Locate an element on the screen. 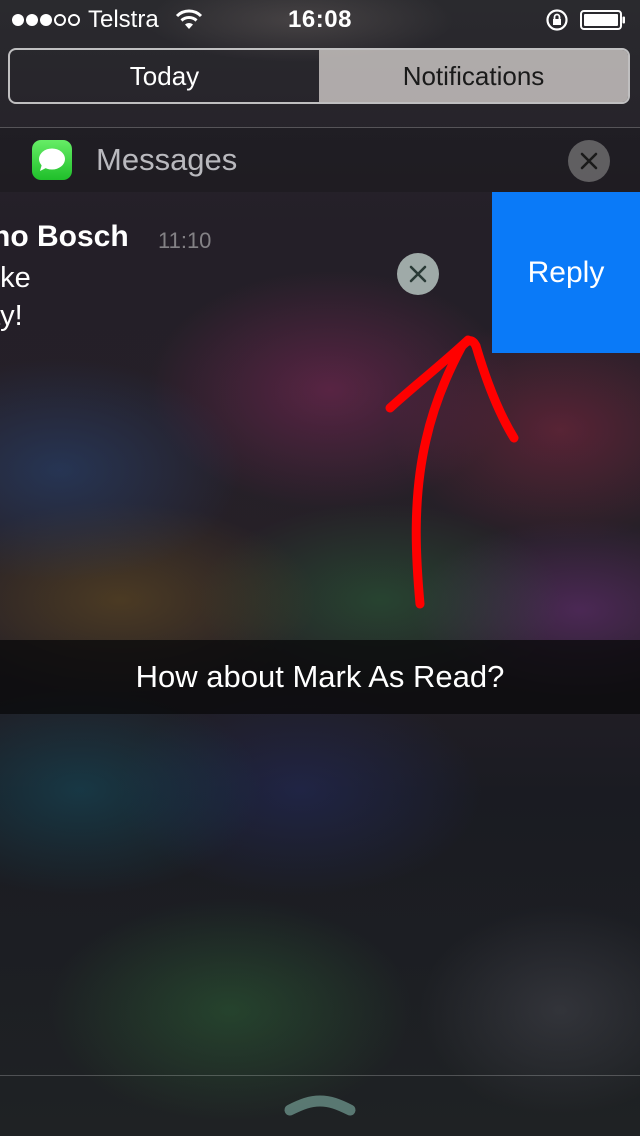  red-annotation-arrow is located at coordinates (452, 472).